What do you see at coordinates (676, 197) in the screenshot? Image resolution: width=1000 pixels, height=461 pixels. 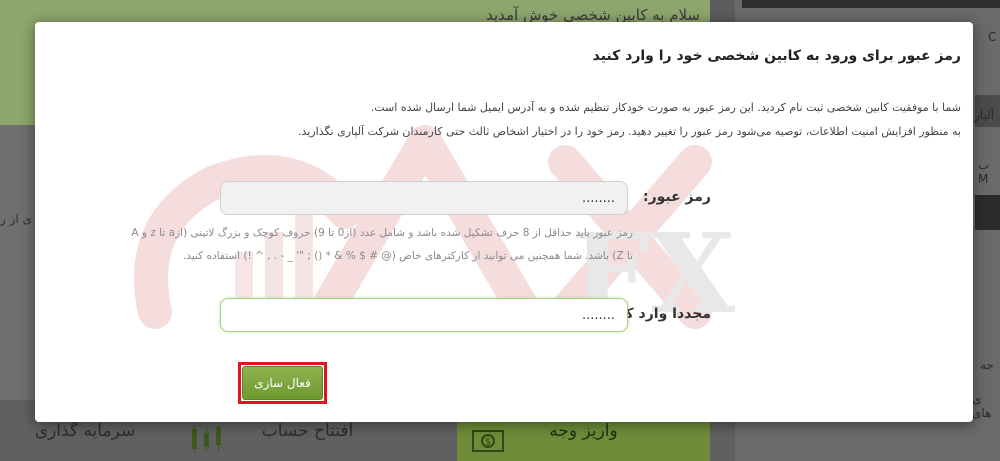 I see `password-label: رمز عبور:` at bounding box center [676, 197].